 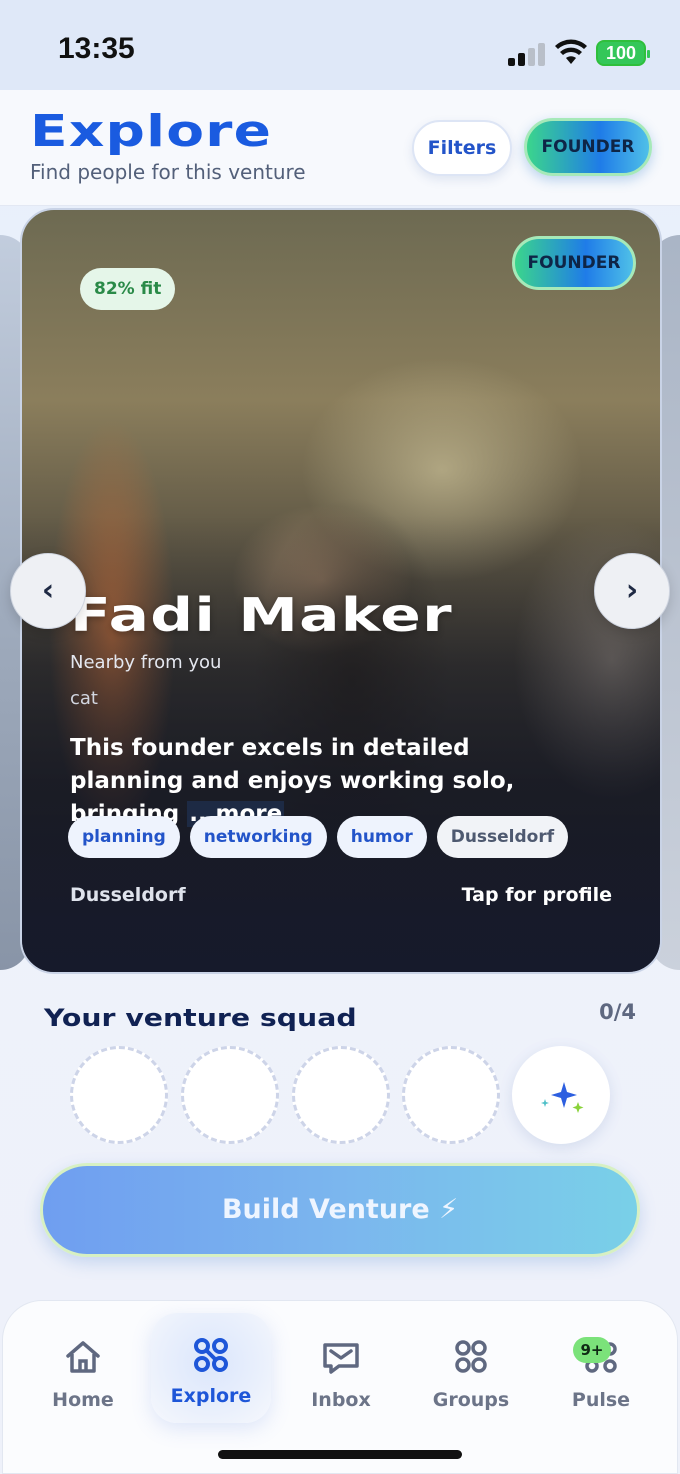 I want to click on wifi-icon, so click(x=571, y=51).